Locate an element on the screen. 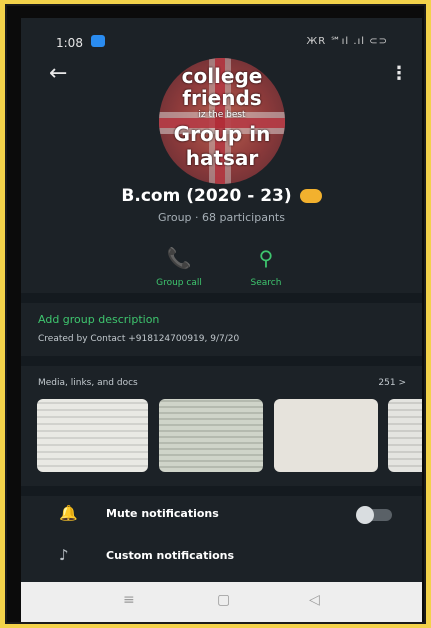 This screenshot has width=431, height=628. avatar-text: college is located at coordinates (222, 76).